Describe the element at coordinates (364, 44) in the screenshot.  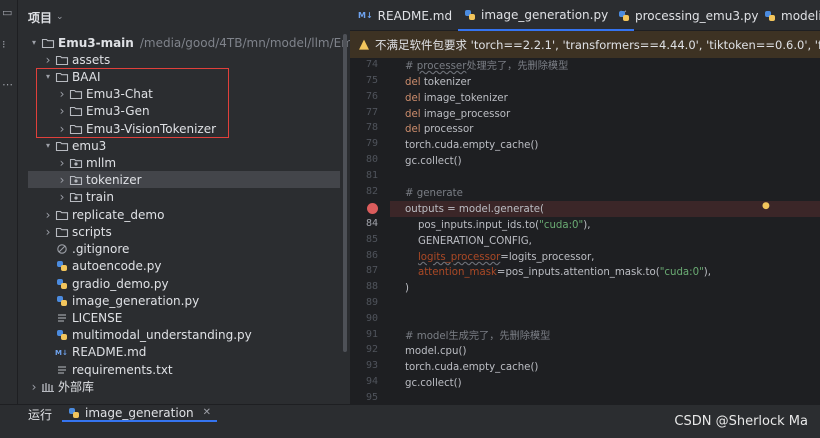
I see `warning-icon: ▲` at that location.